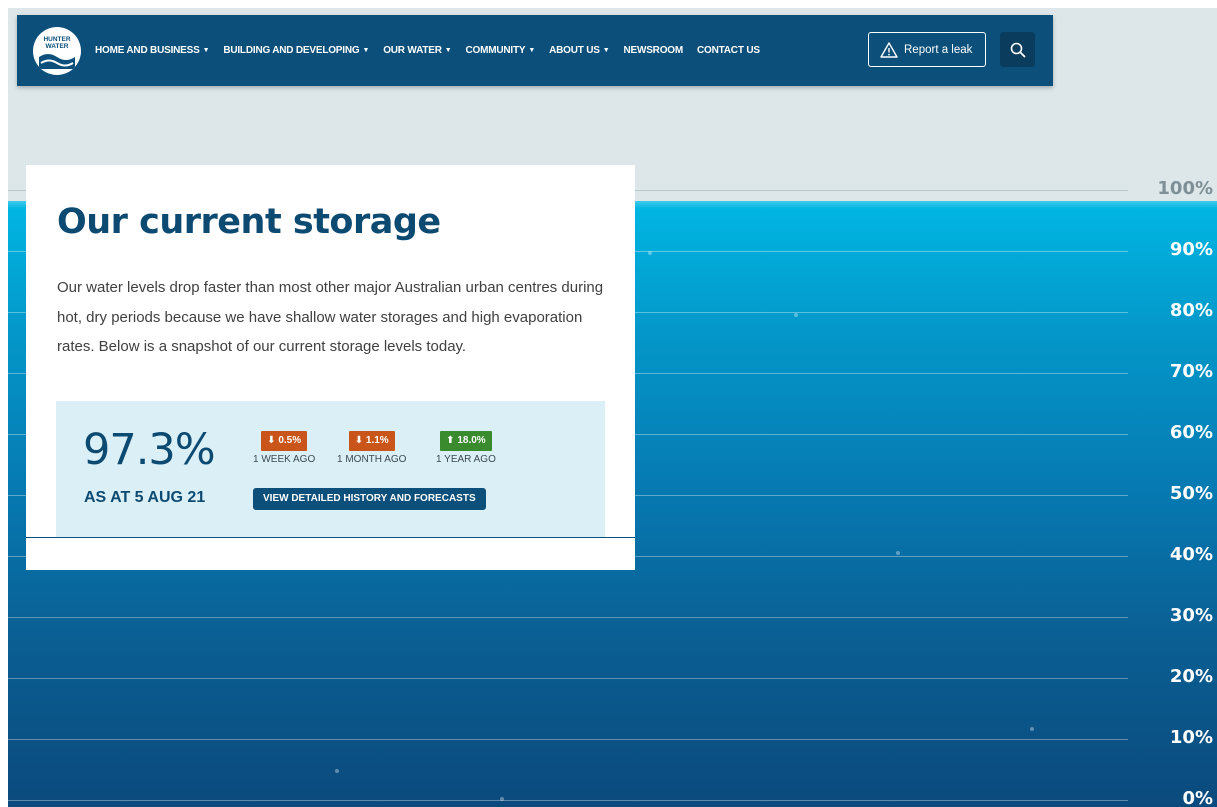 This screenshot has width=1217, height=807. Describe the element at coordinates (145, 497) in the screenshot. I see `as-at-date: AS AT 5 AUG 21` at that location.